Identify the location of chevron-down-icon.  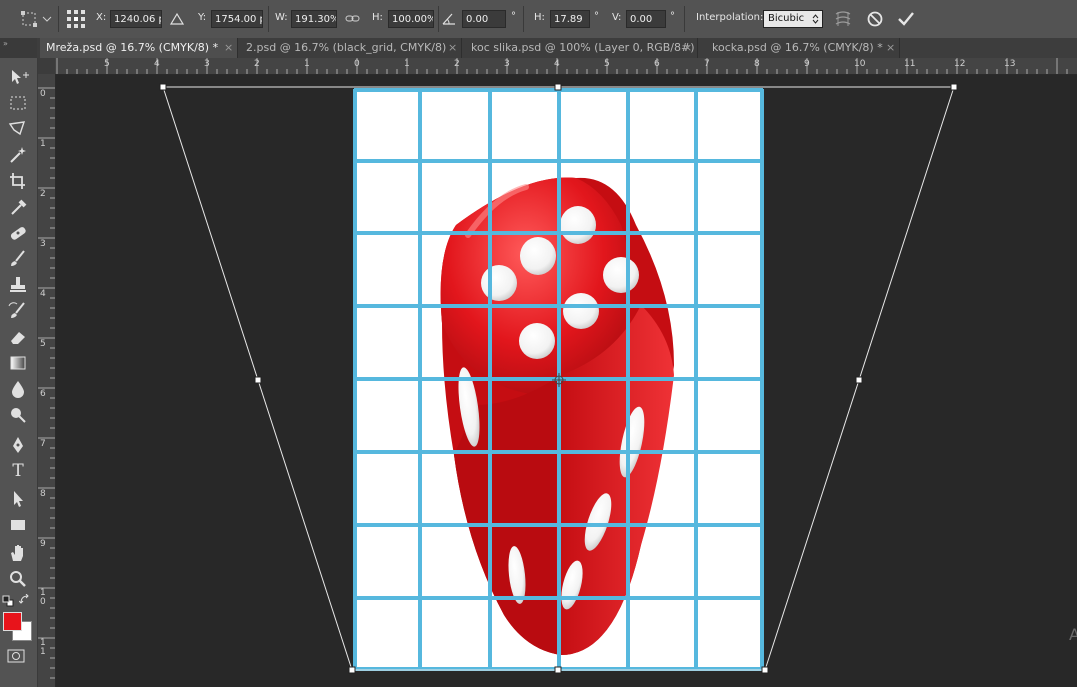
(47, 19).